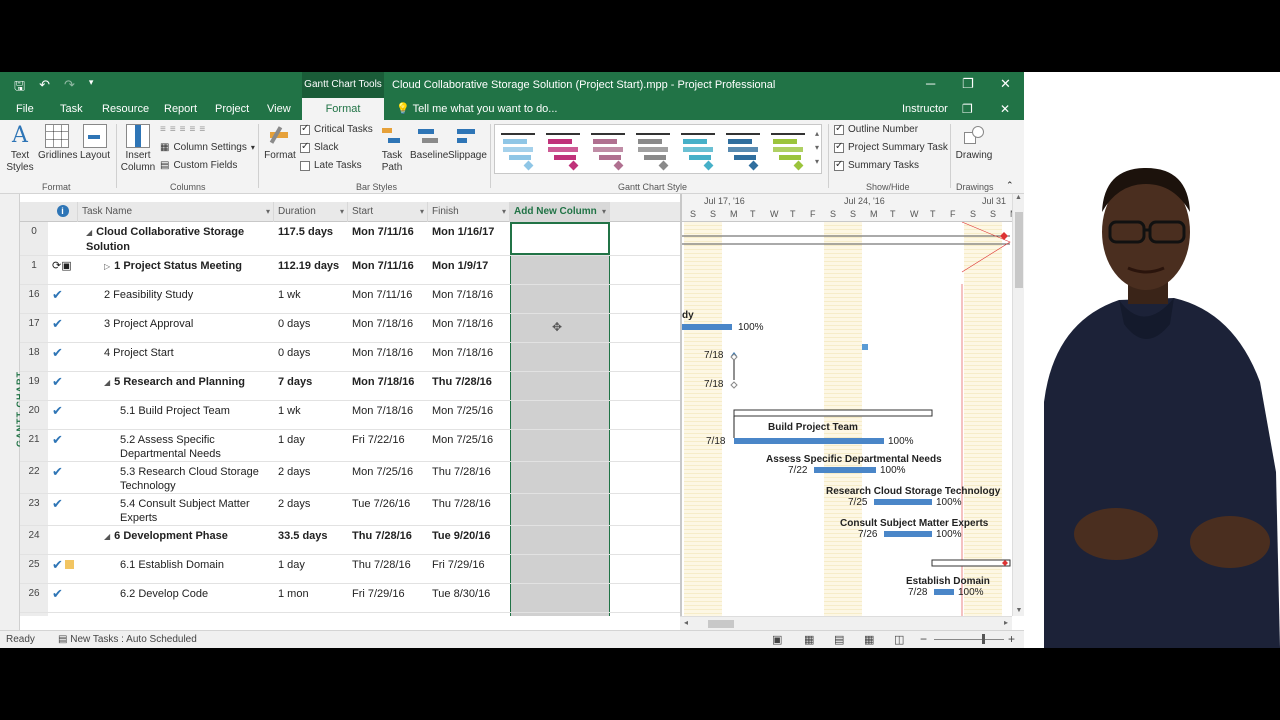 The image size is (1280, 720). I want to click on zoom-thumb, so click(983, 639).